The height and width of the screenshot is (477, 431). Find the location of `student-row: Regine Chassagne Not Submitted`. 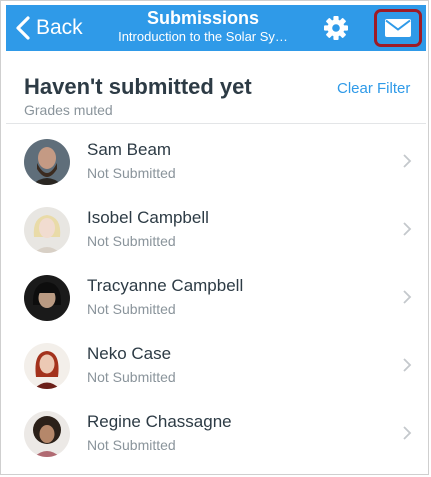

student-row: Regine Chassagne Not Submitted is located at coordinates (216, 432).